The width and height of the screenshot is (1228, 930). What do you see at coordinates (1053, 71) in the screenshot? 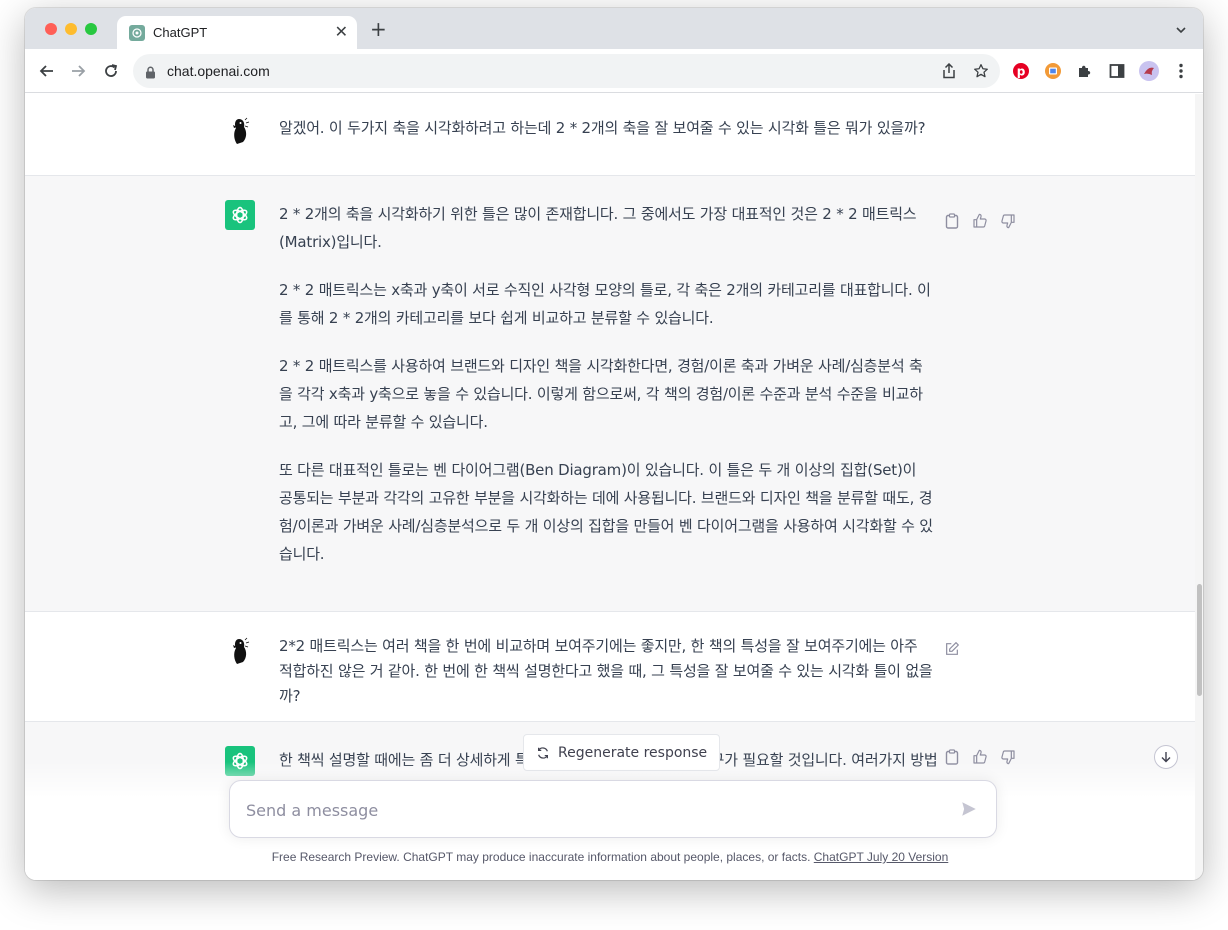
I see `image-extension-icon` at bounding box center [1053, 71].